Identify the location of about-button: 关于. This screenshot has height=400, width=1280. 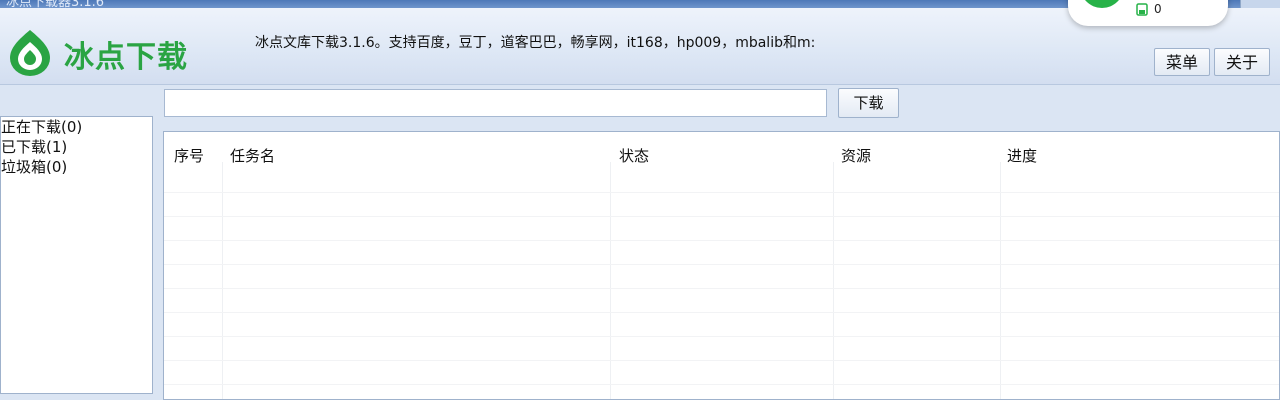
(1242, 62).